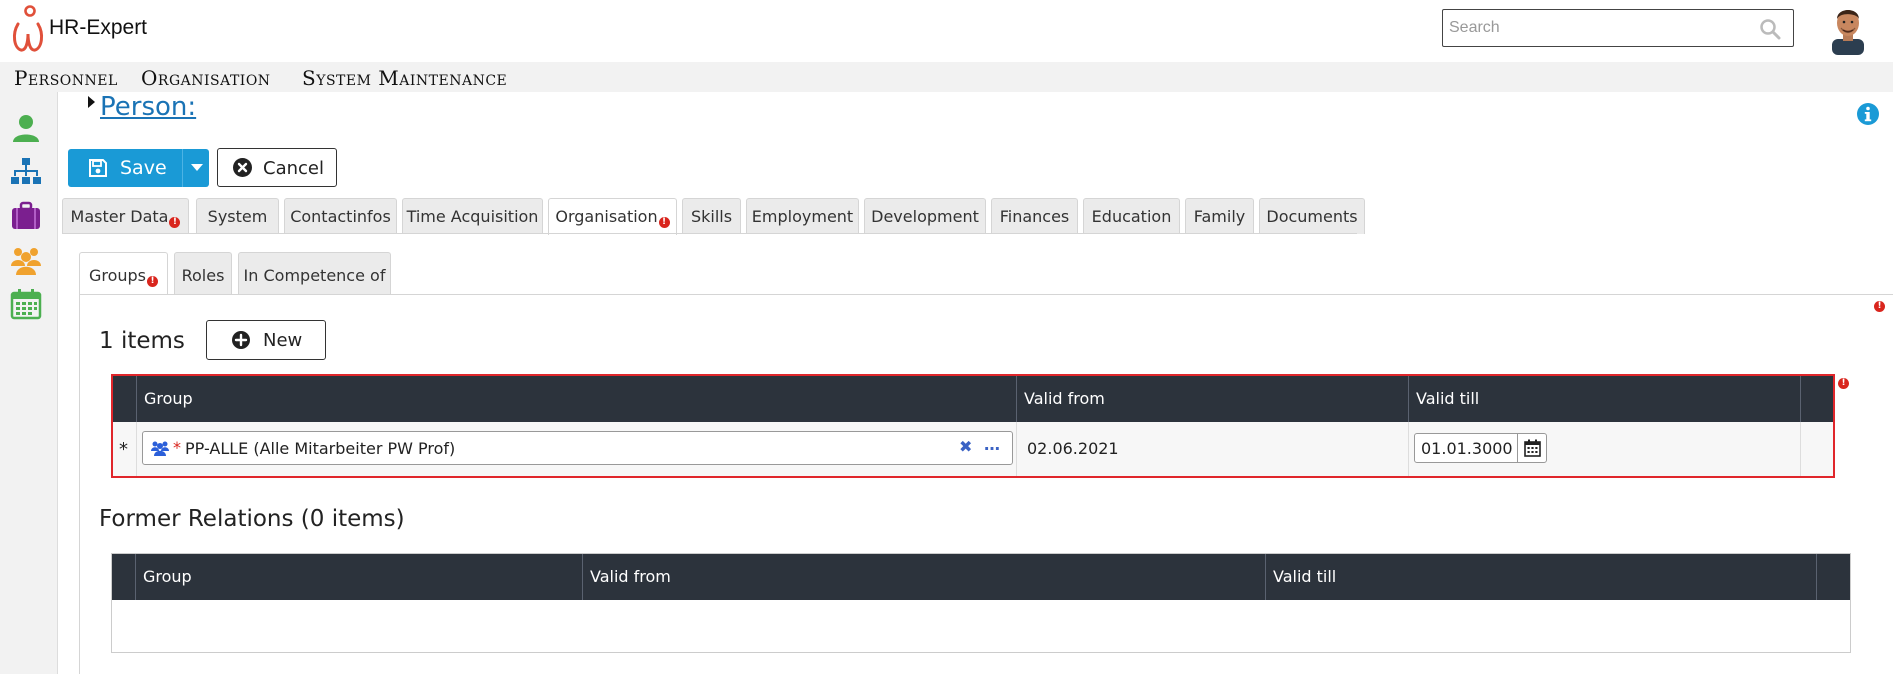  Describe the element at coordinates (26, 216) in the screenshot. I see `briefcase-icon` at that location.